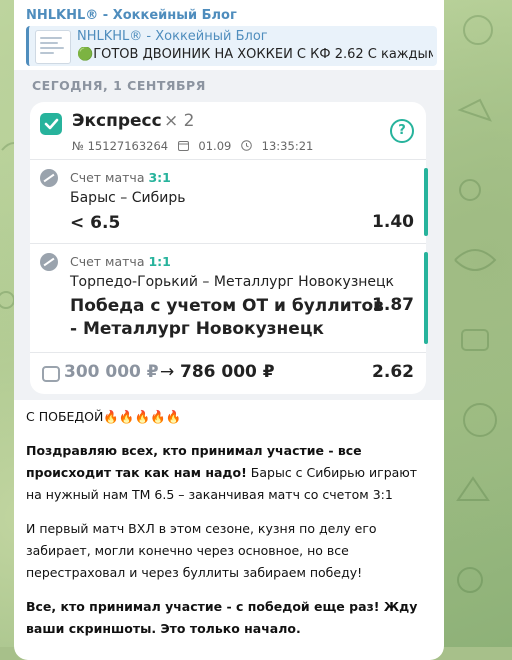 The height and width of the screenshot is (660, 512). Describe the element at coordinates (215, 146) in the screenshot. I see `bet-date: 01.09` at that location.